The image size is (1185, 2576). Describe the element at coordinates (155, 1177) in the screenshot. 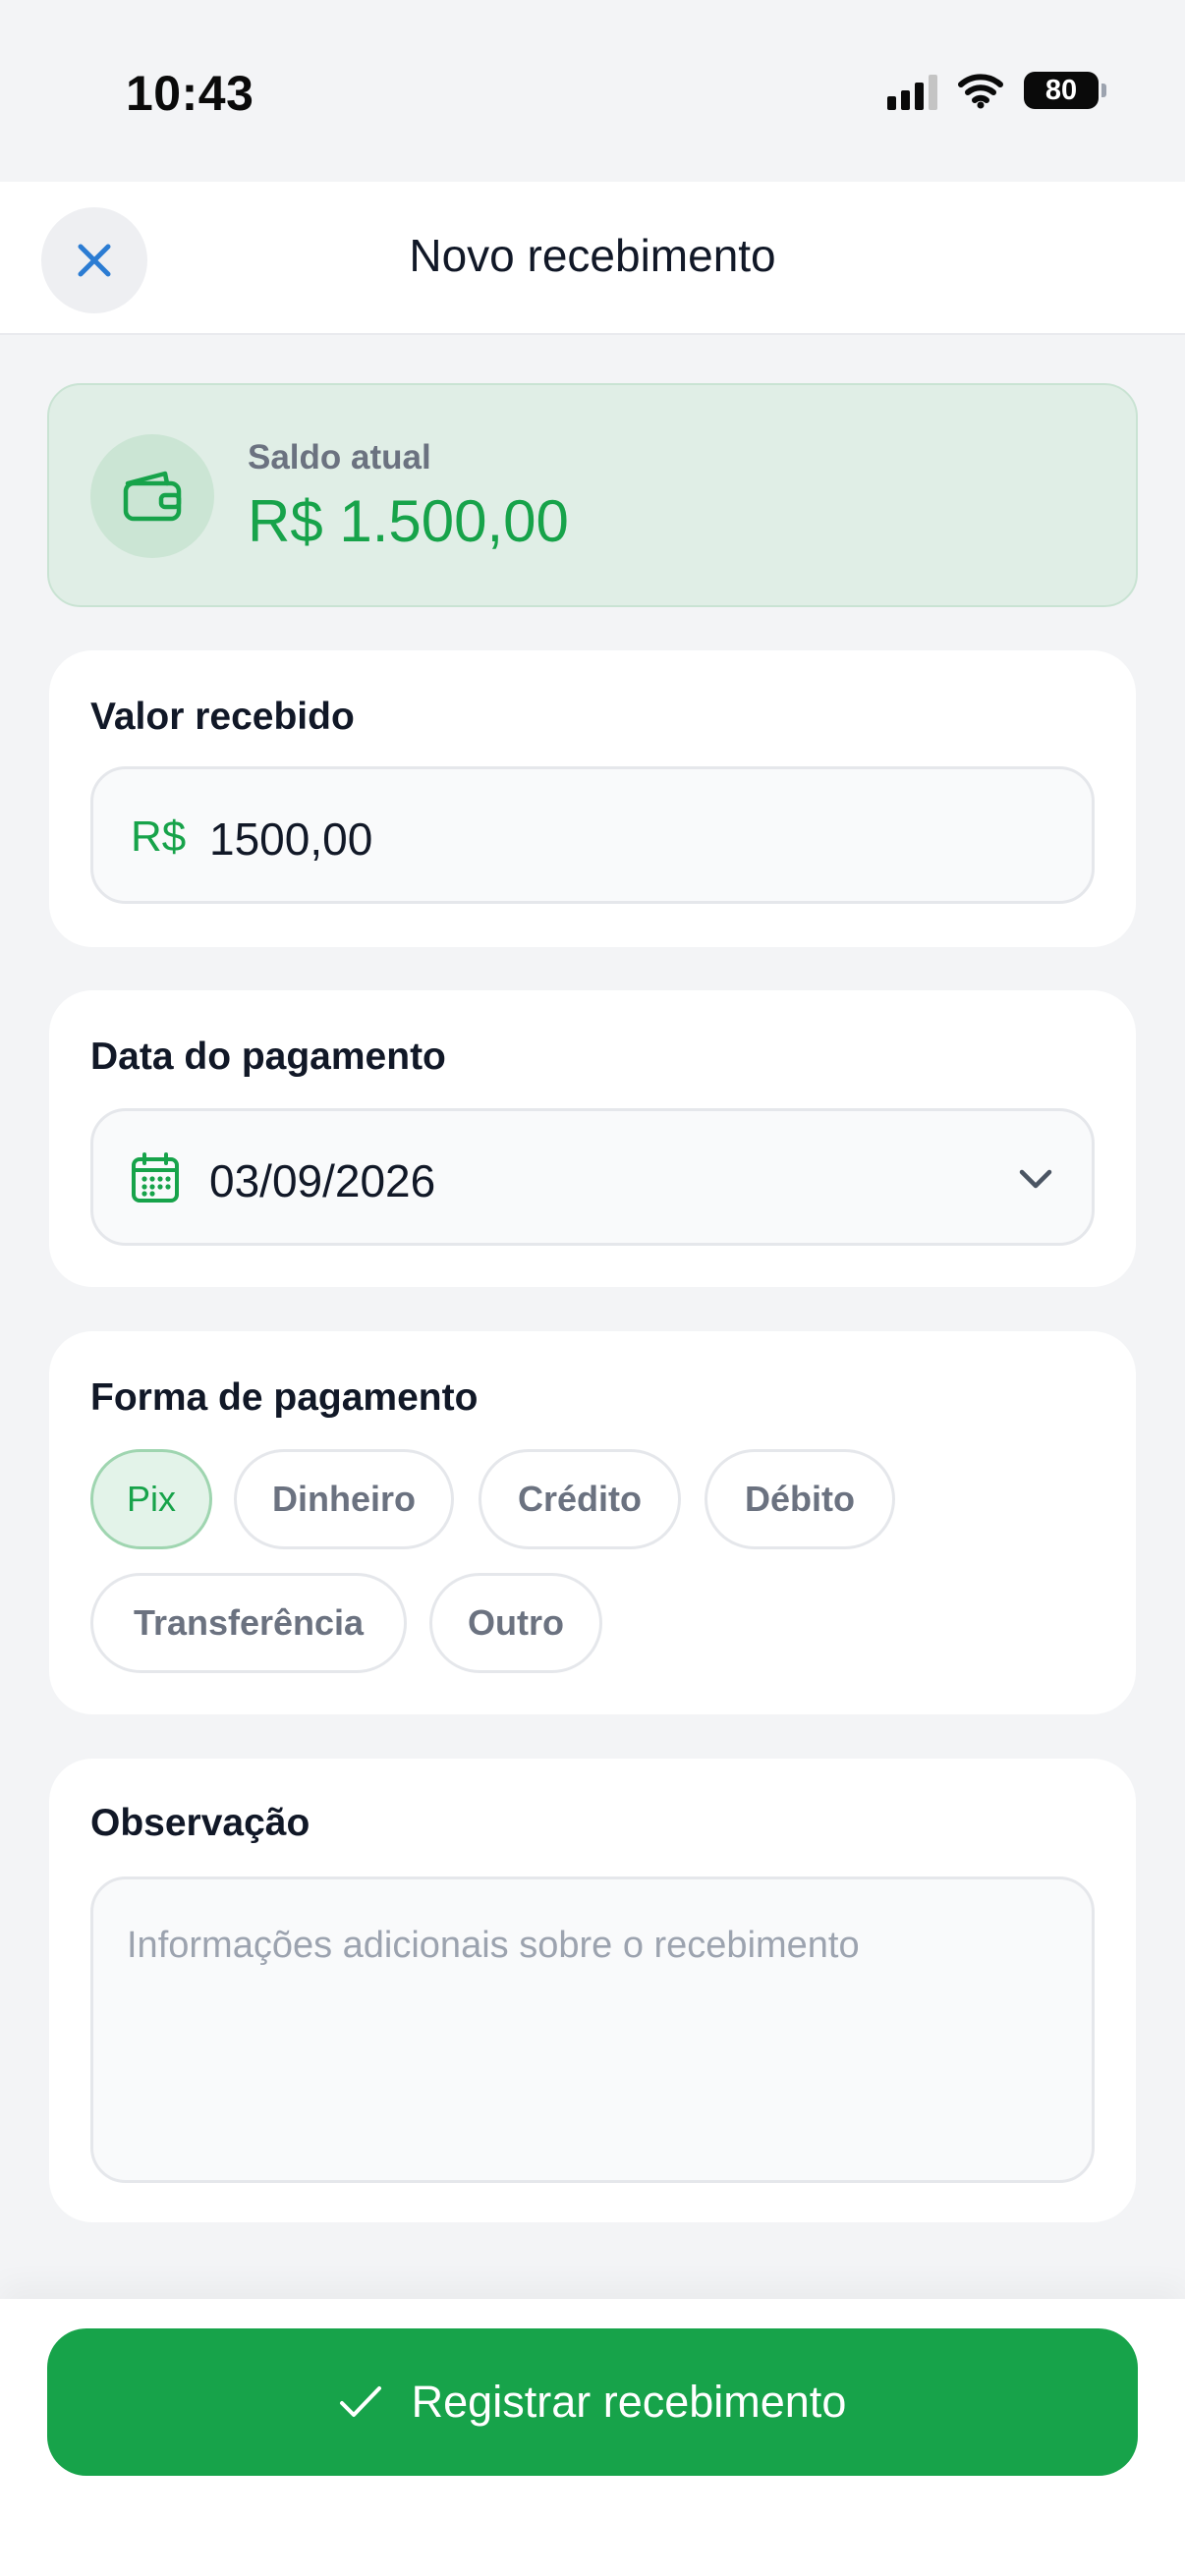

I see `calendar-icon` at that location.